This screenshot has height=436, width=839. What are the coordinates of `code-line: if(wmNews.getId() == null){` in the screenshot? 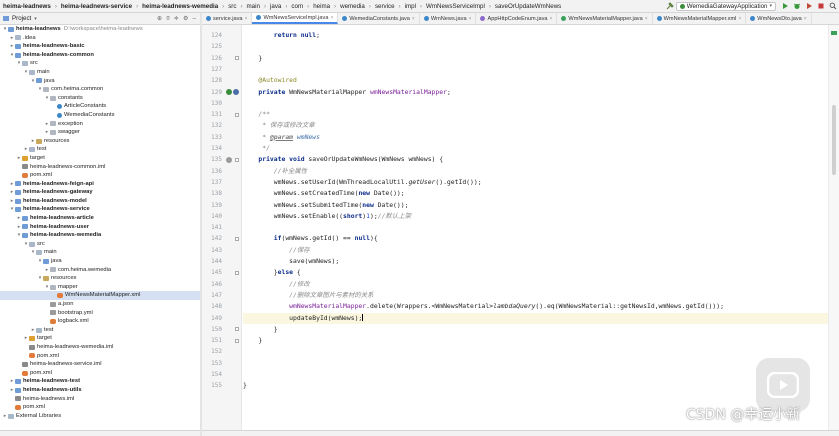 It's located at (310, 238).